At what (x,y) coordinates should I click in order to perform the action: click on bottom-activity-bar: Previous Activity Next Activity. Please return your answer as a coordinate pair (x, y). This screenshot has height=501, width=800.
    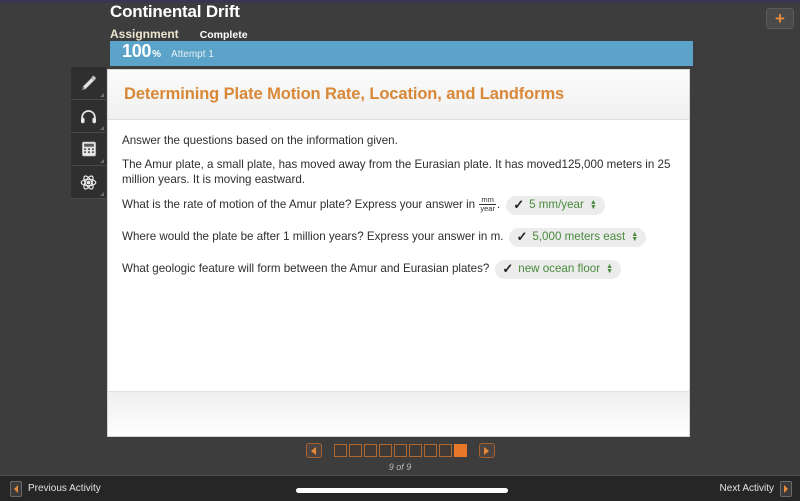
    Looking at the image, I should click on (400, 488).